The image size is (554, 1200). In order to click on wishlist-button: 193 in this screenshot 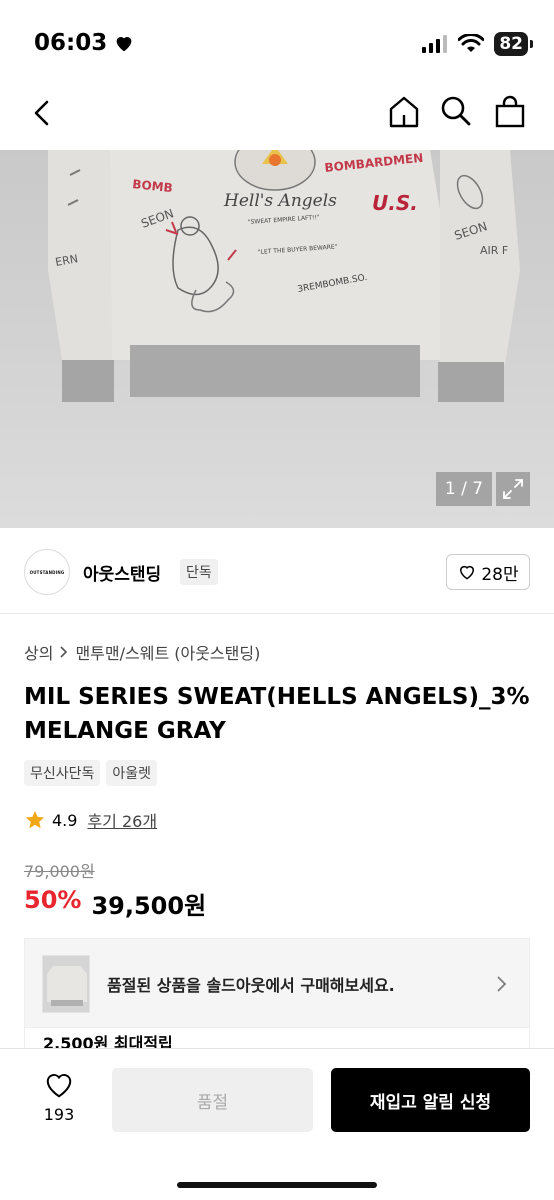, I will do `click(59, 1097)`.